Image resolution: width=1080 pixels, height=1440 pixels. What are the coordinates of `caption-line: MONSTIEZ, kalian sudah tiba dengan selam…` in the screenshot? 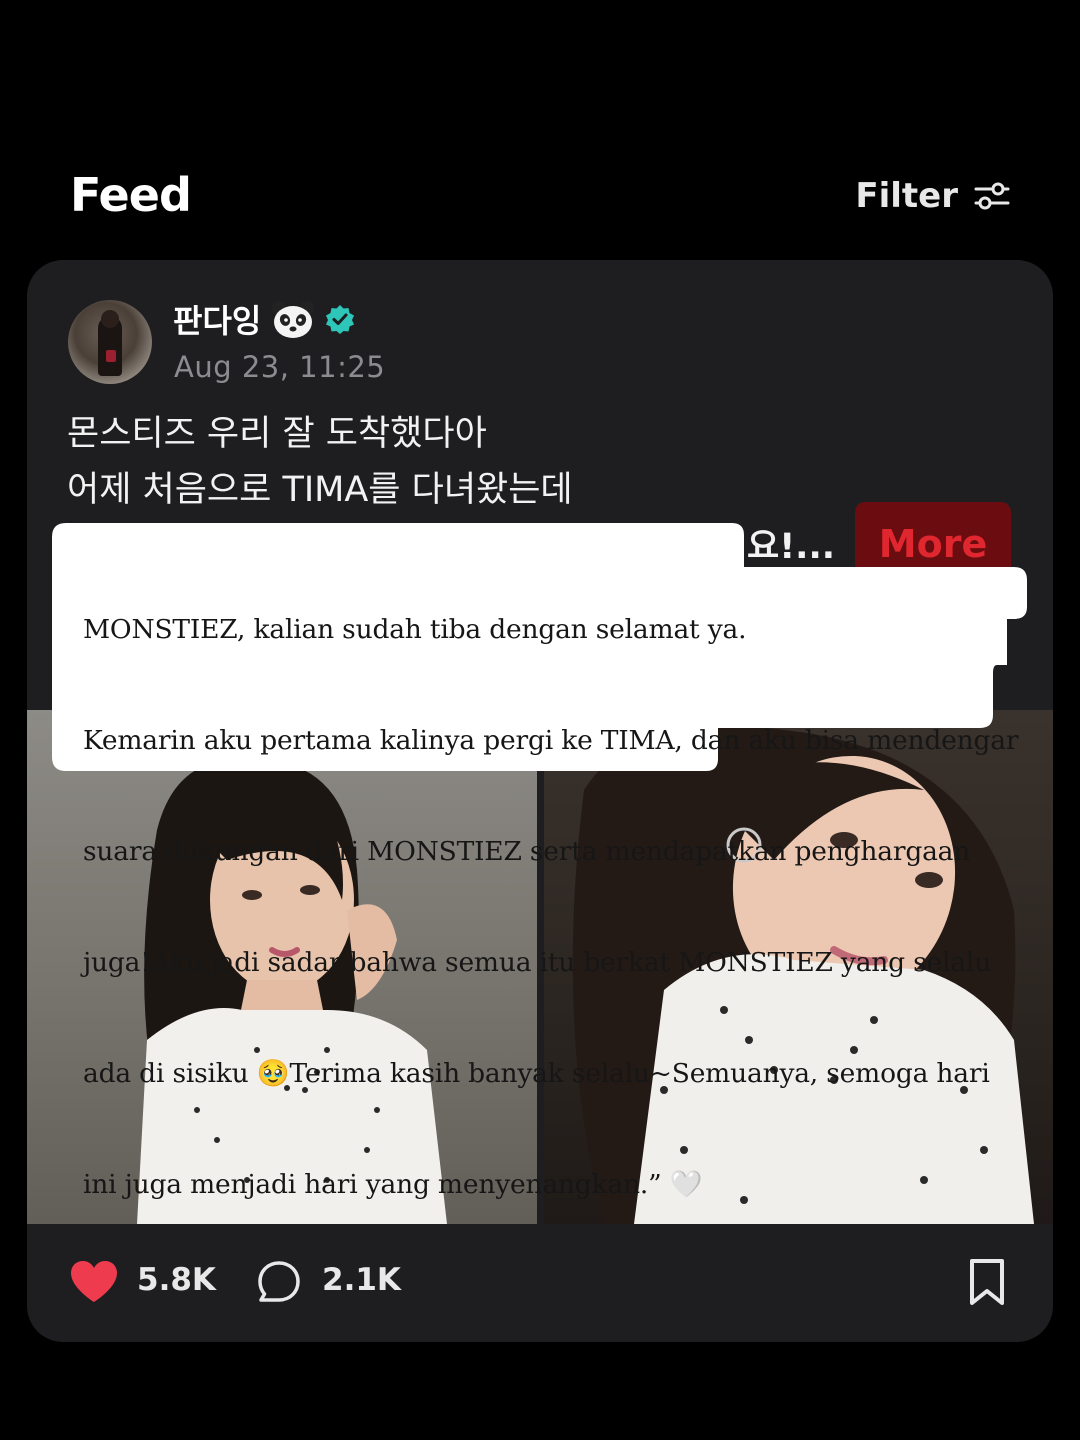 It's located at (415, 629).